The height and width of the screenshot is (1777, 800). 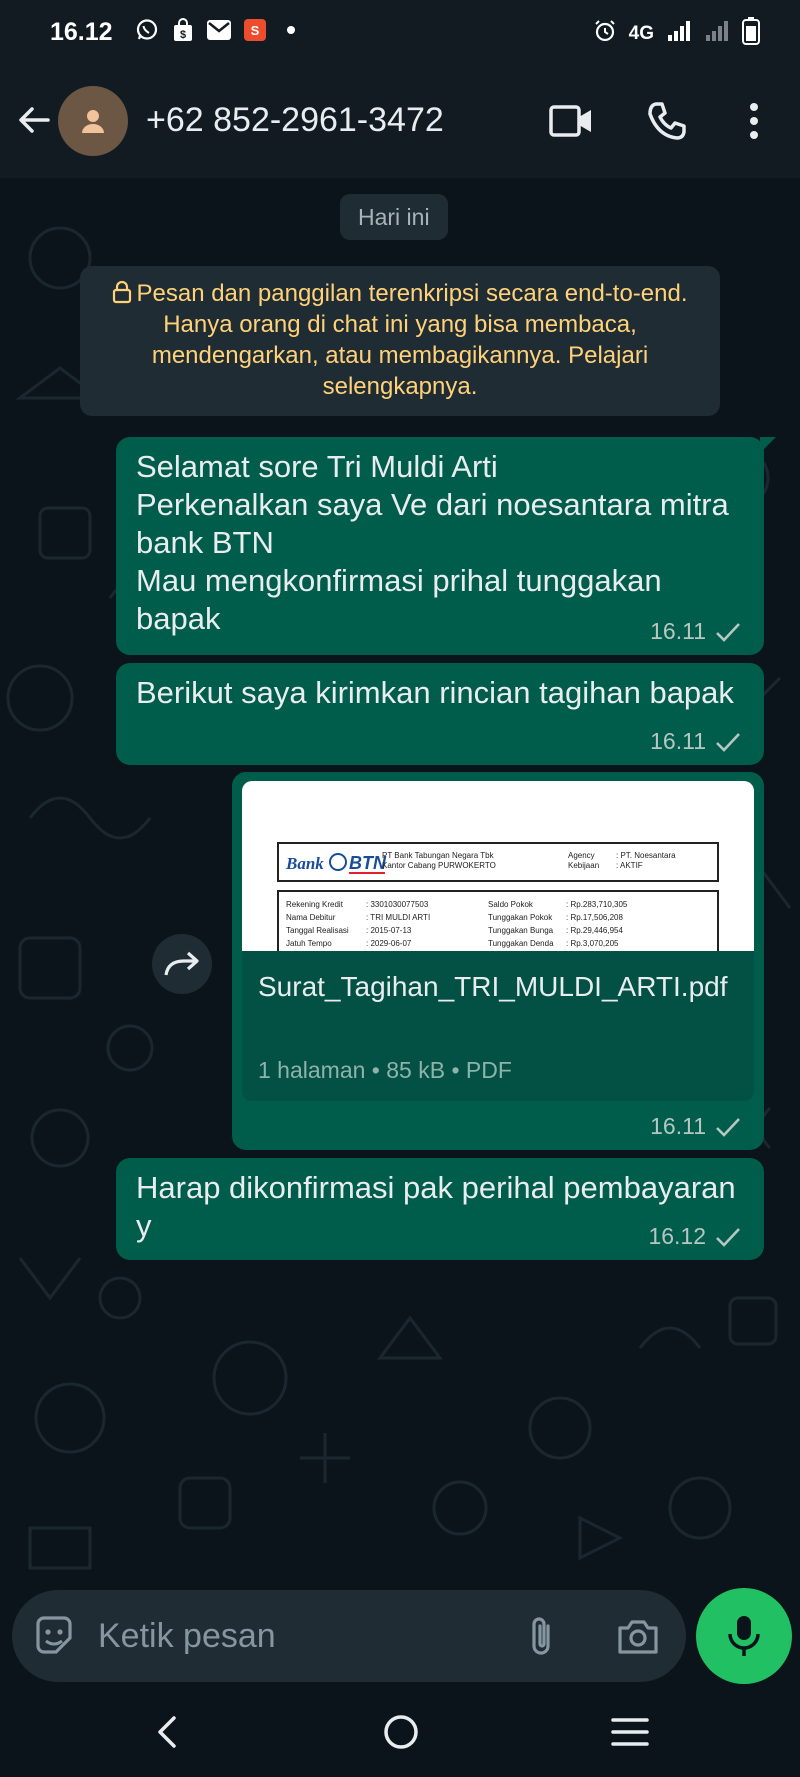 What do you see at coordinates (397, 904) in the screenshot?
I see `preview-cell-v1: : 3301030077503` at bounding box center [397, 904].